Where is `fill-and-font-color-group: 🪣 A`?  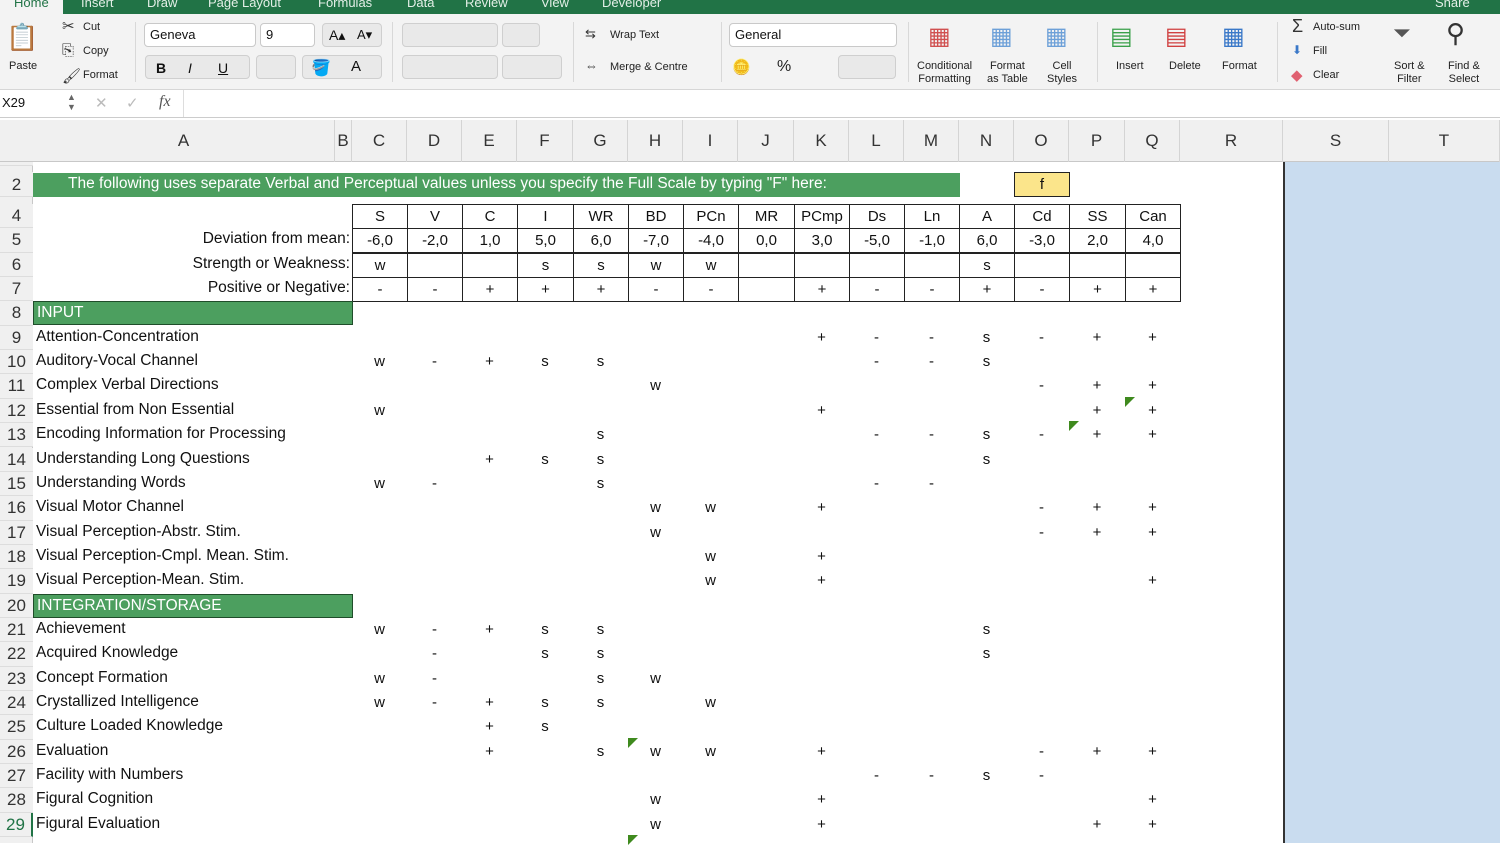
fill-and-font-color-group: 🪣 A is located at coordinates (342, 67).